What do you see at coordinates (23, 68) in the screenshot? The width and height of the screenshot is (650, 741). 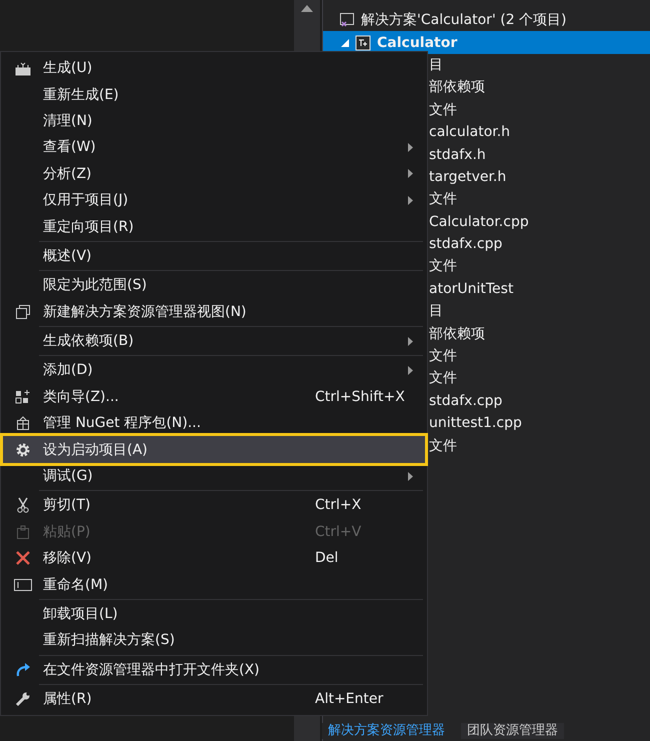 I see `build-icon` at bounding box center [23, 68].